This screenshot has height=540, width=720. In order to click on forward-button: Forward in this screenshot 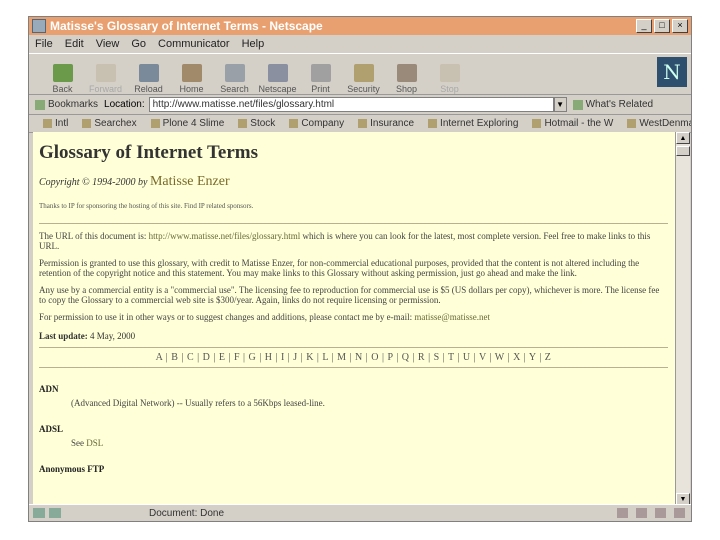, I will do `click(105, 79)`.